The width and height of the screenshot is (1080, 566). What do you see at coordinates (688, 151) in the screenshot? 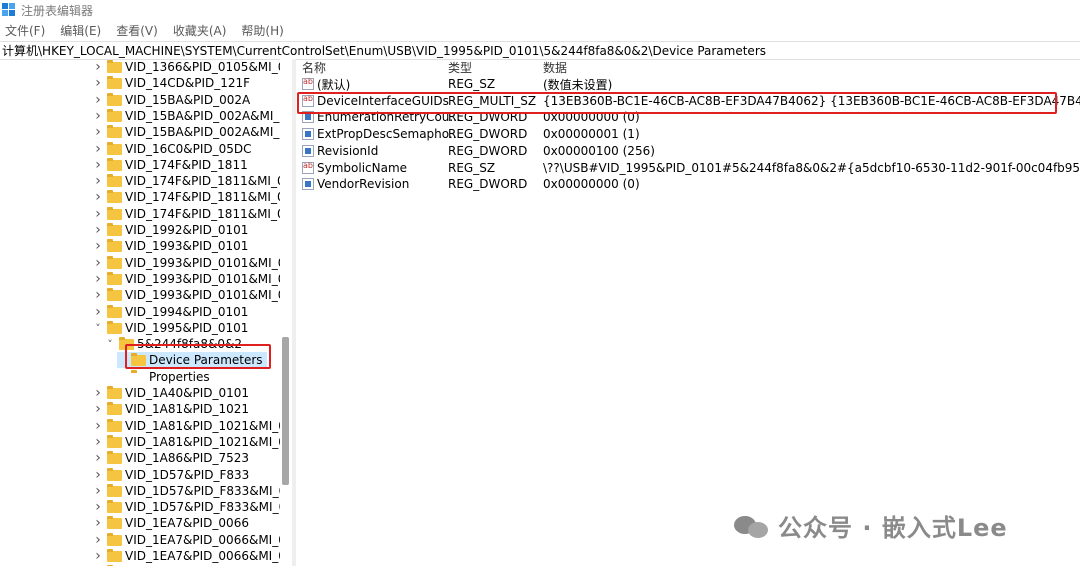
I see `value-row: RevisionId REG_DWORD 0x00000100 (256)` at bounding box center [688, 151].